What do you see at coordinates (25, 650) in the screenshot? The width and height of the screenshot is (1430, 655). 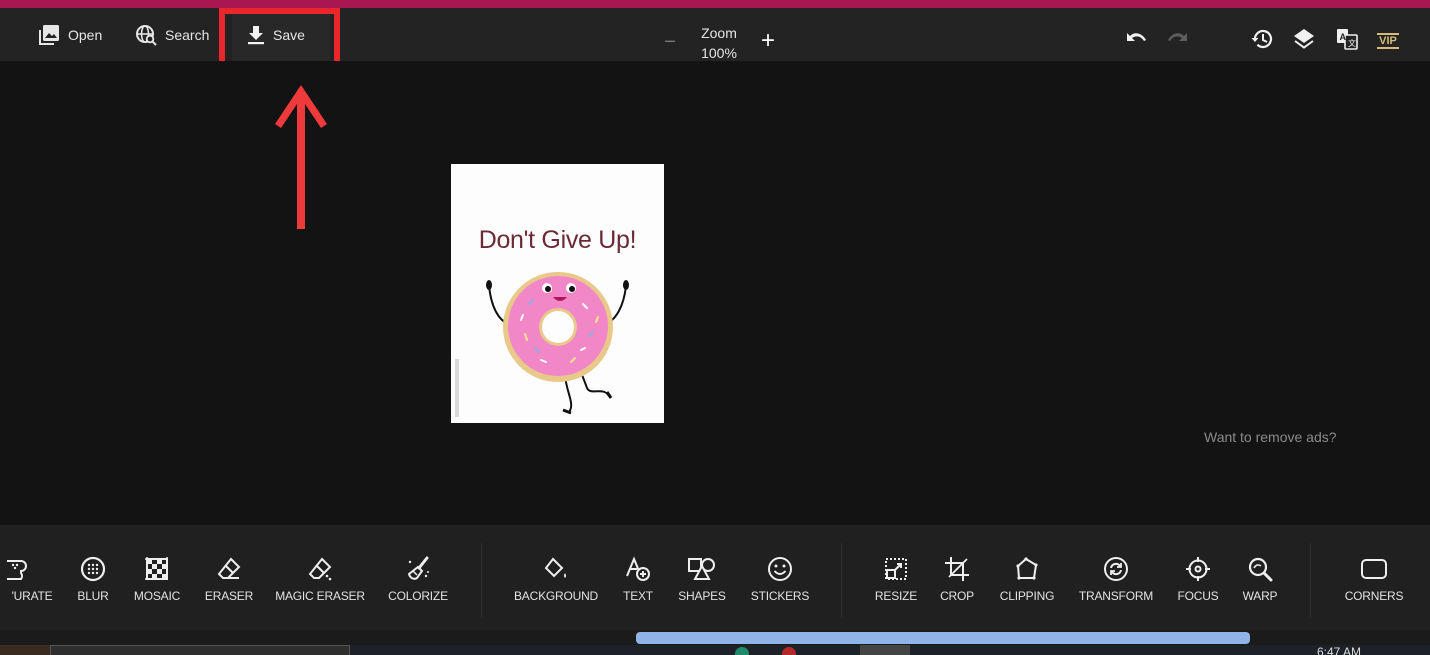 I see `start-area` at bounding box center [25, 650].